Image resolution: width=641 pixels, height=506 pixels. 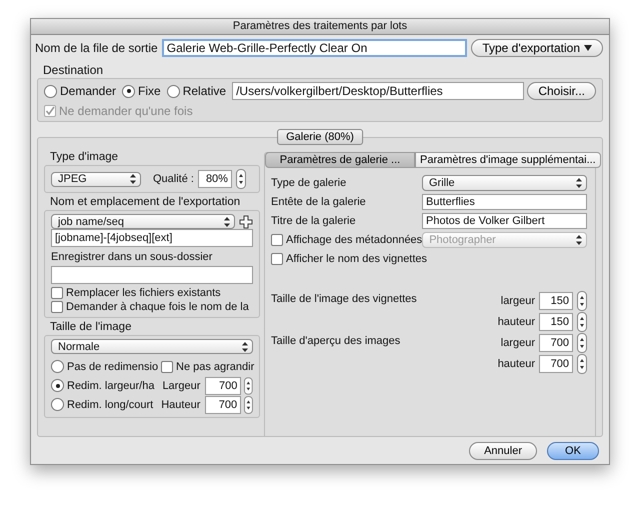 I want to click on export-type-button: Type d'exportation, so click(x=537, y=48).